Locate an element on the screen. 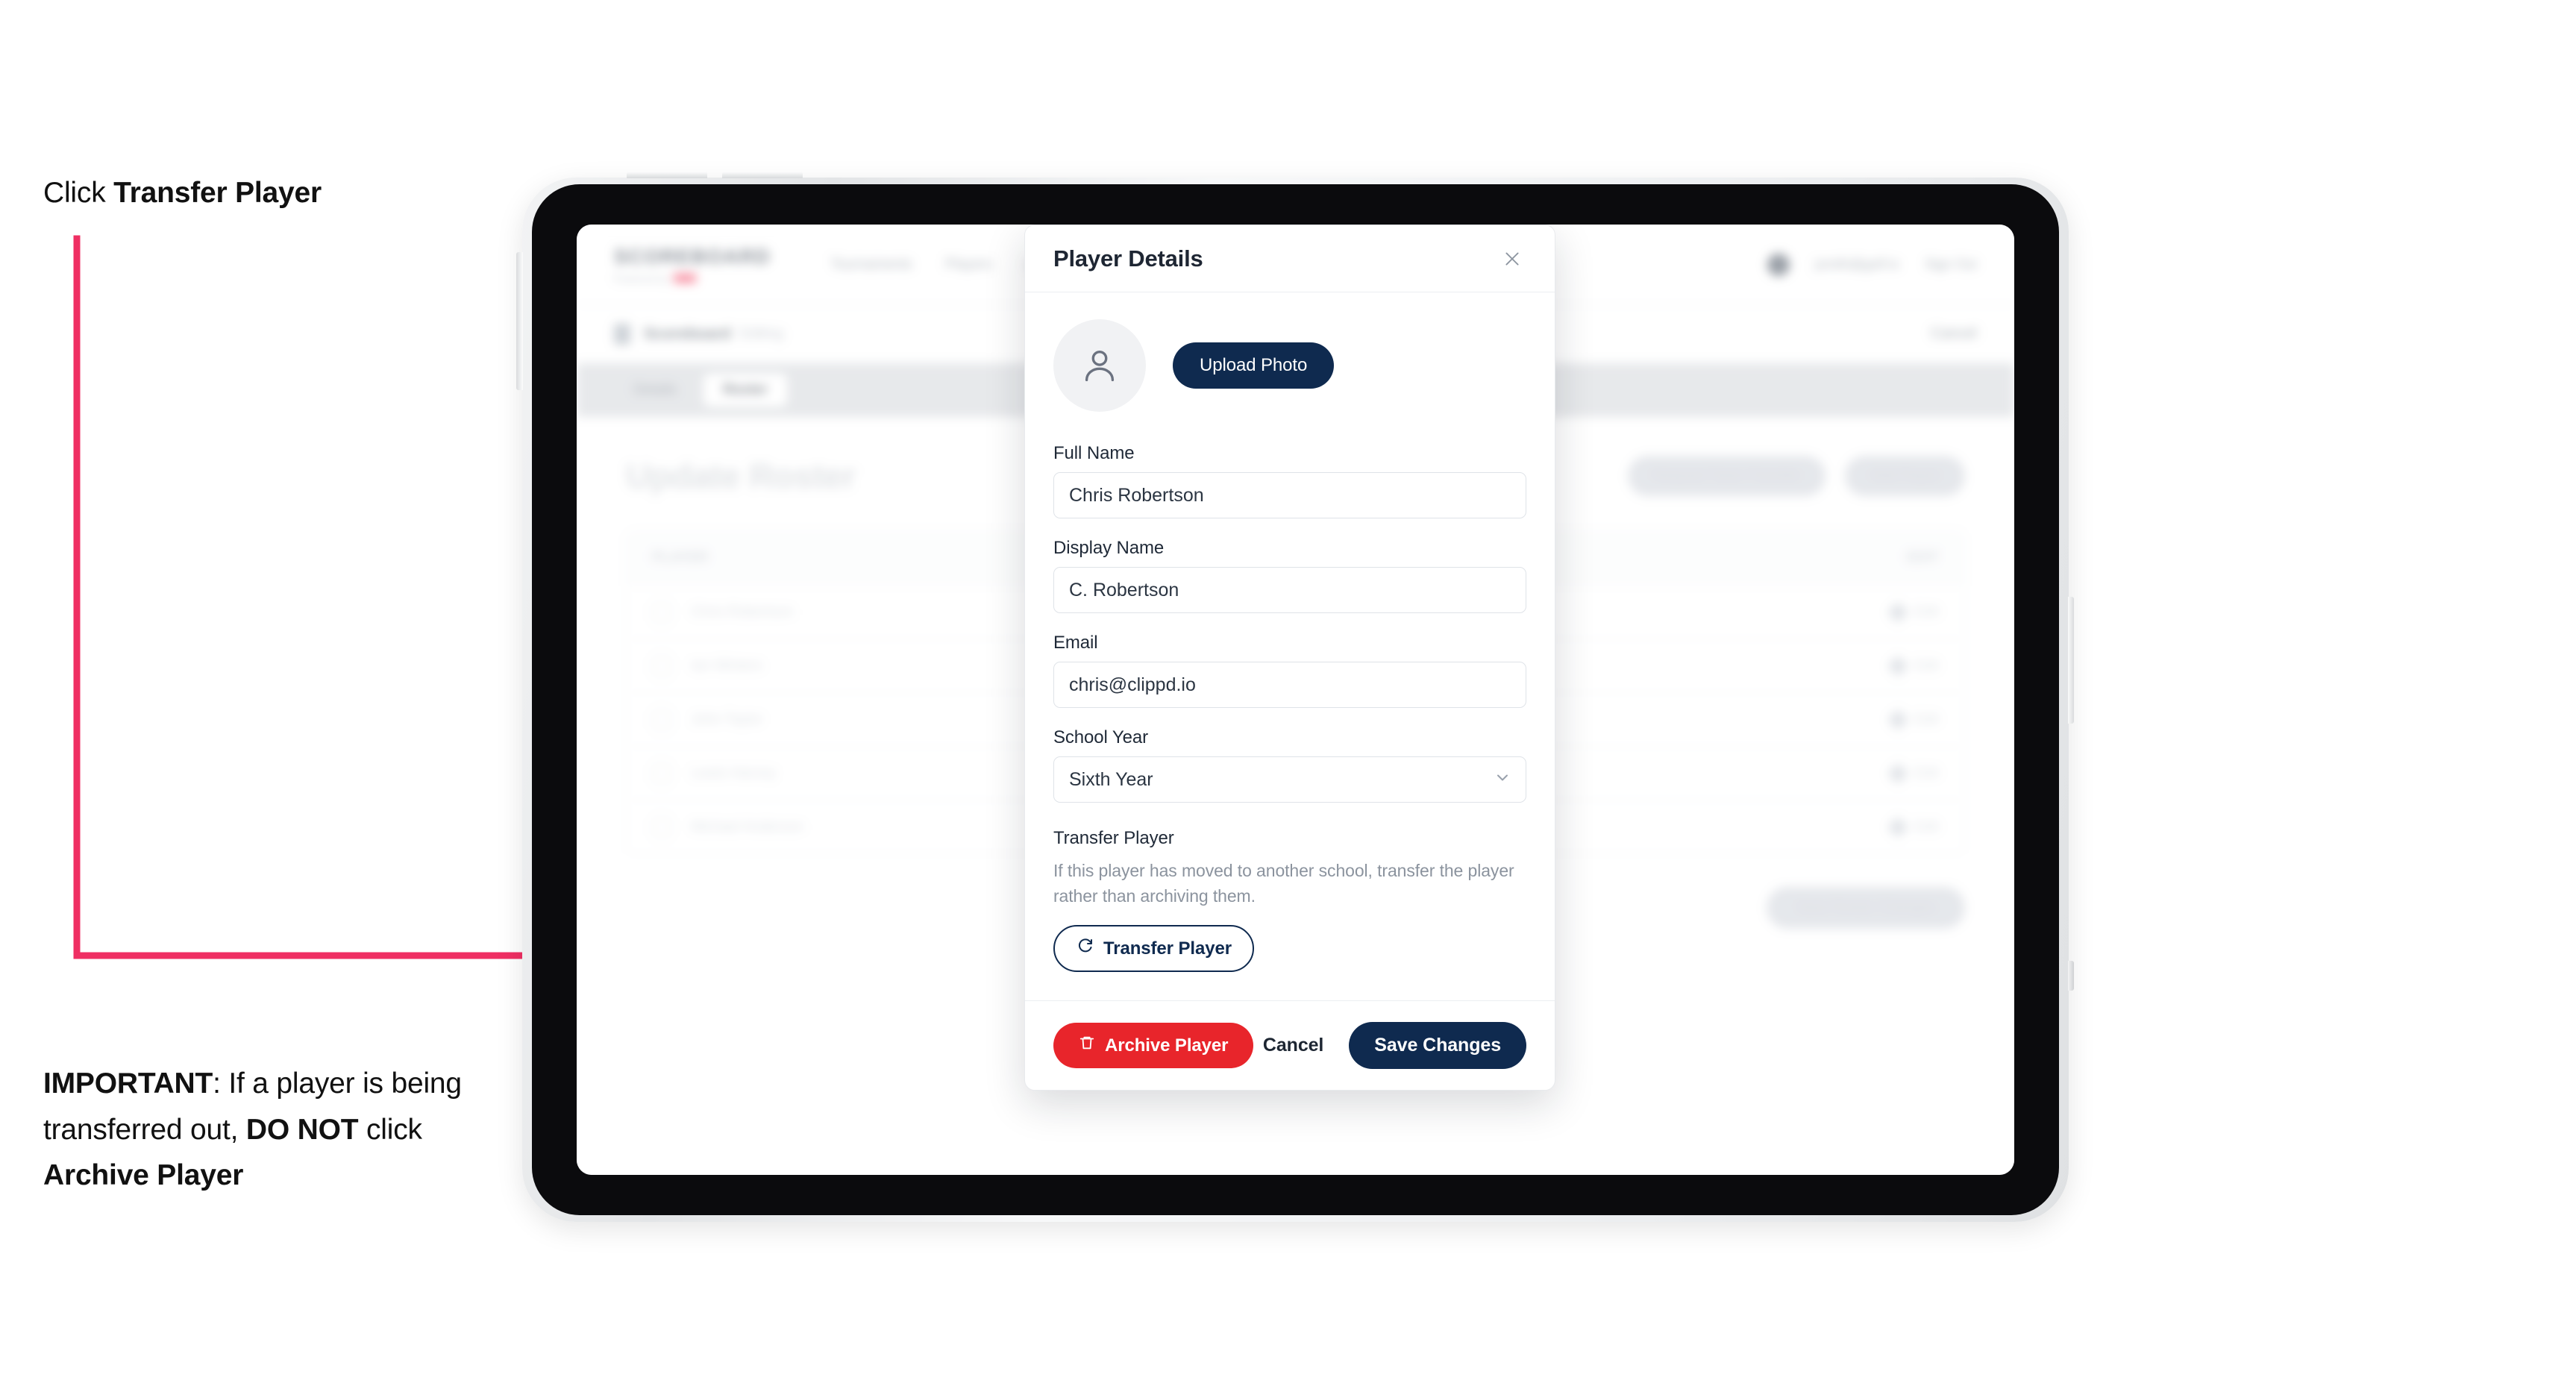  display-name-input is located at coordinates (1289, 590).